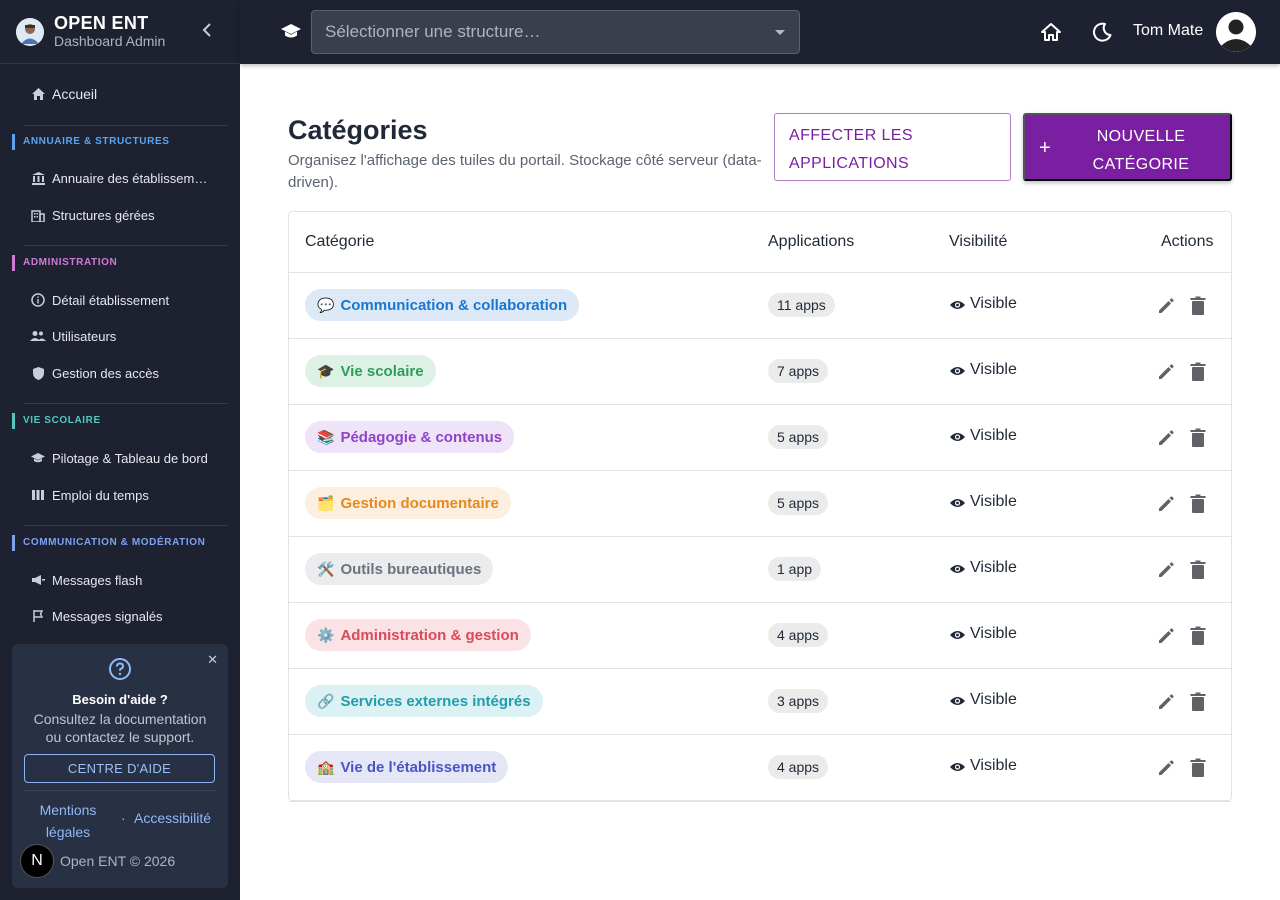 This screenshot has width=1280, height=900. Describe the element at coordinates (212, 660) in the screenshot. I see `close-icon: ✕` at that location.